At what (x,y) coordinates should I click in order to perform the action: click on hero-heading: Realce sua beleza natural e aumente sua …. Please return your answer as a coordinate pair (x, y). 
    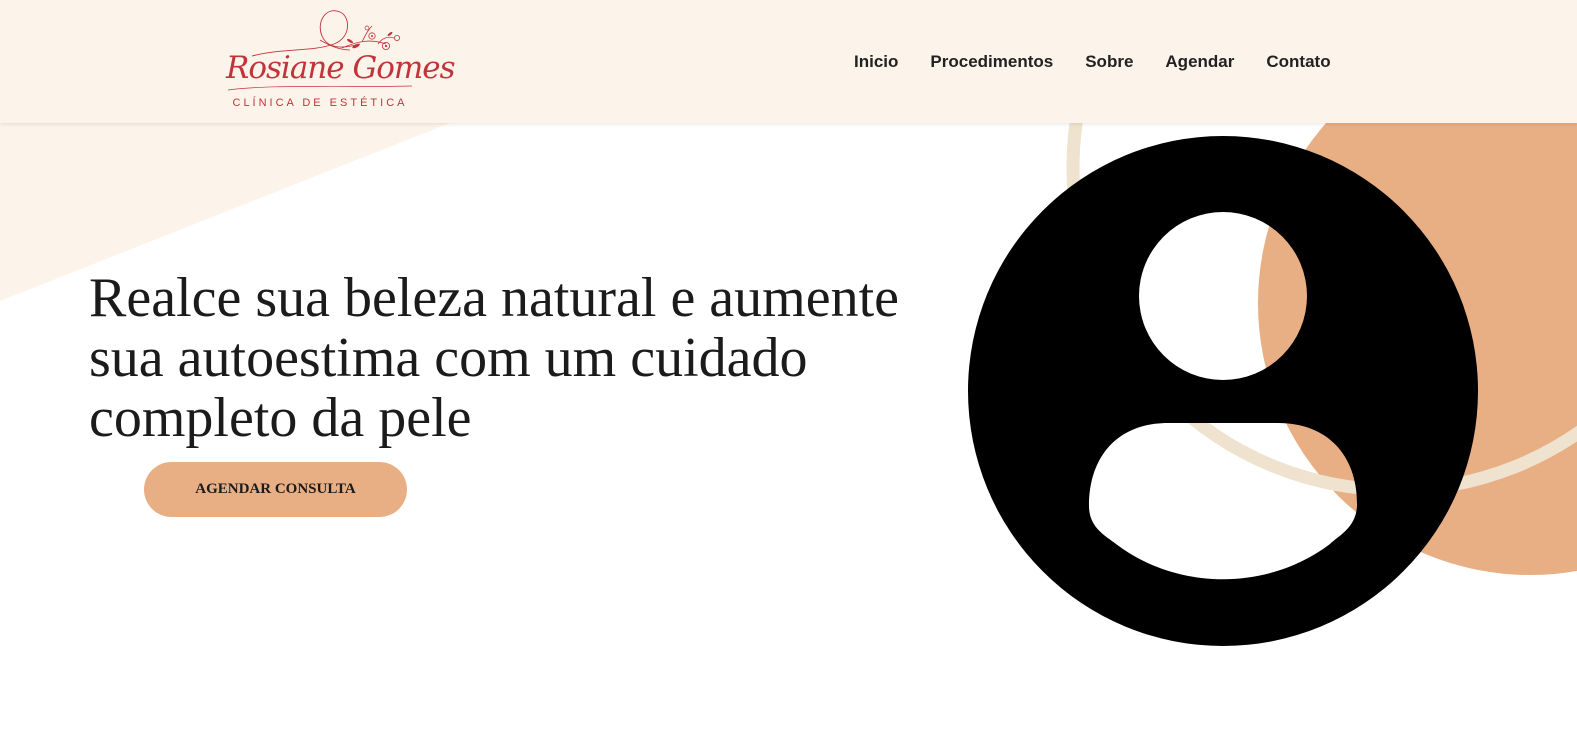
    Looking at the image, I should click on (494, 358).